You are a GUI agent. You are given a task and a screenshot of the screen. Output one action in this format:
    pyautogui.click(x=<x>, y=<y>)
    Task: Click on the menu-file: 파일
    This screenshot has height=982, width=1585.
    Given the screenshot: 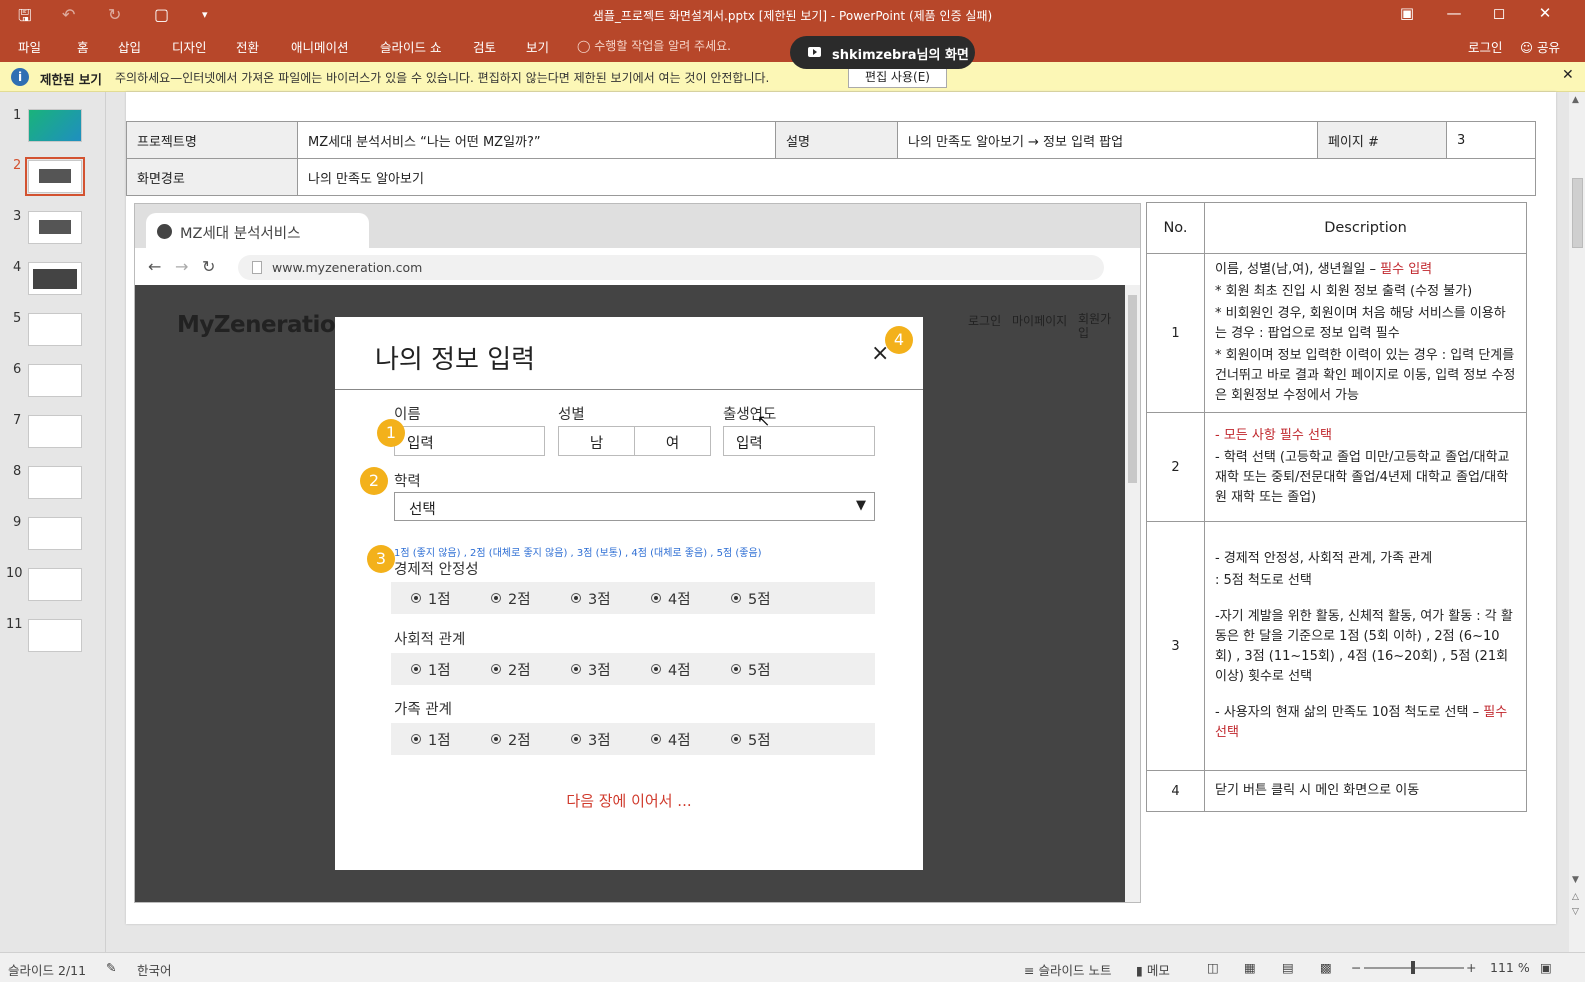 What is the action you would take?
    pyautogui.click(x=29, y=46)
    